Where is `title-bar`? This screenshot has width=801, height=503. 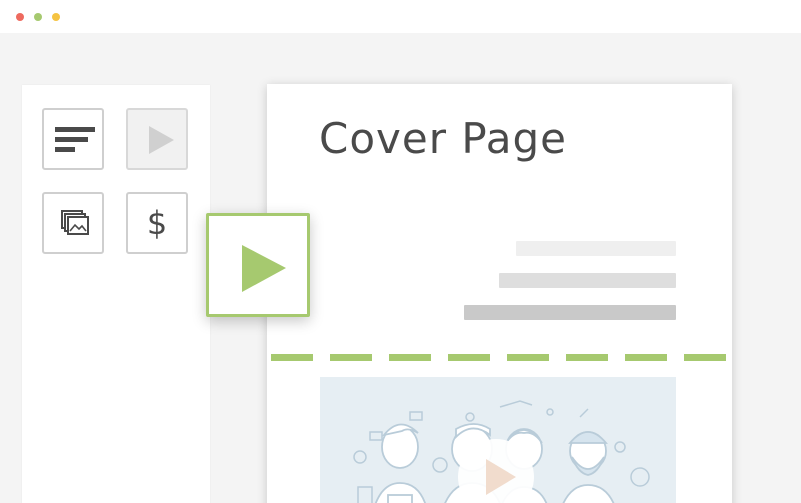
title-bar is located at coordinates (400, 16).